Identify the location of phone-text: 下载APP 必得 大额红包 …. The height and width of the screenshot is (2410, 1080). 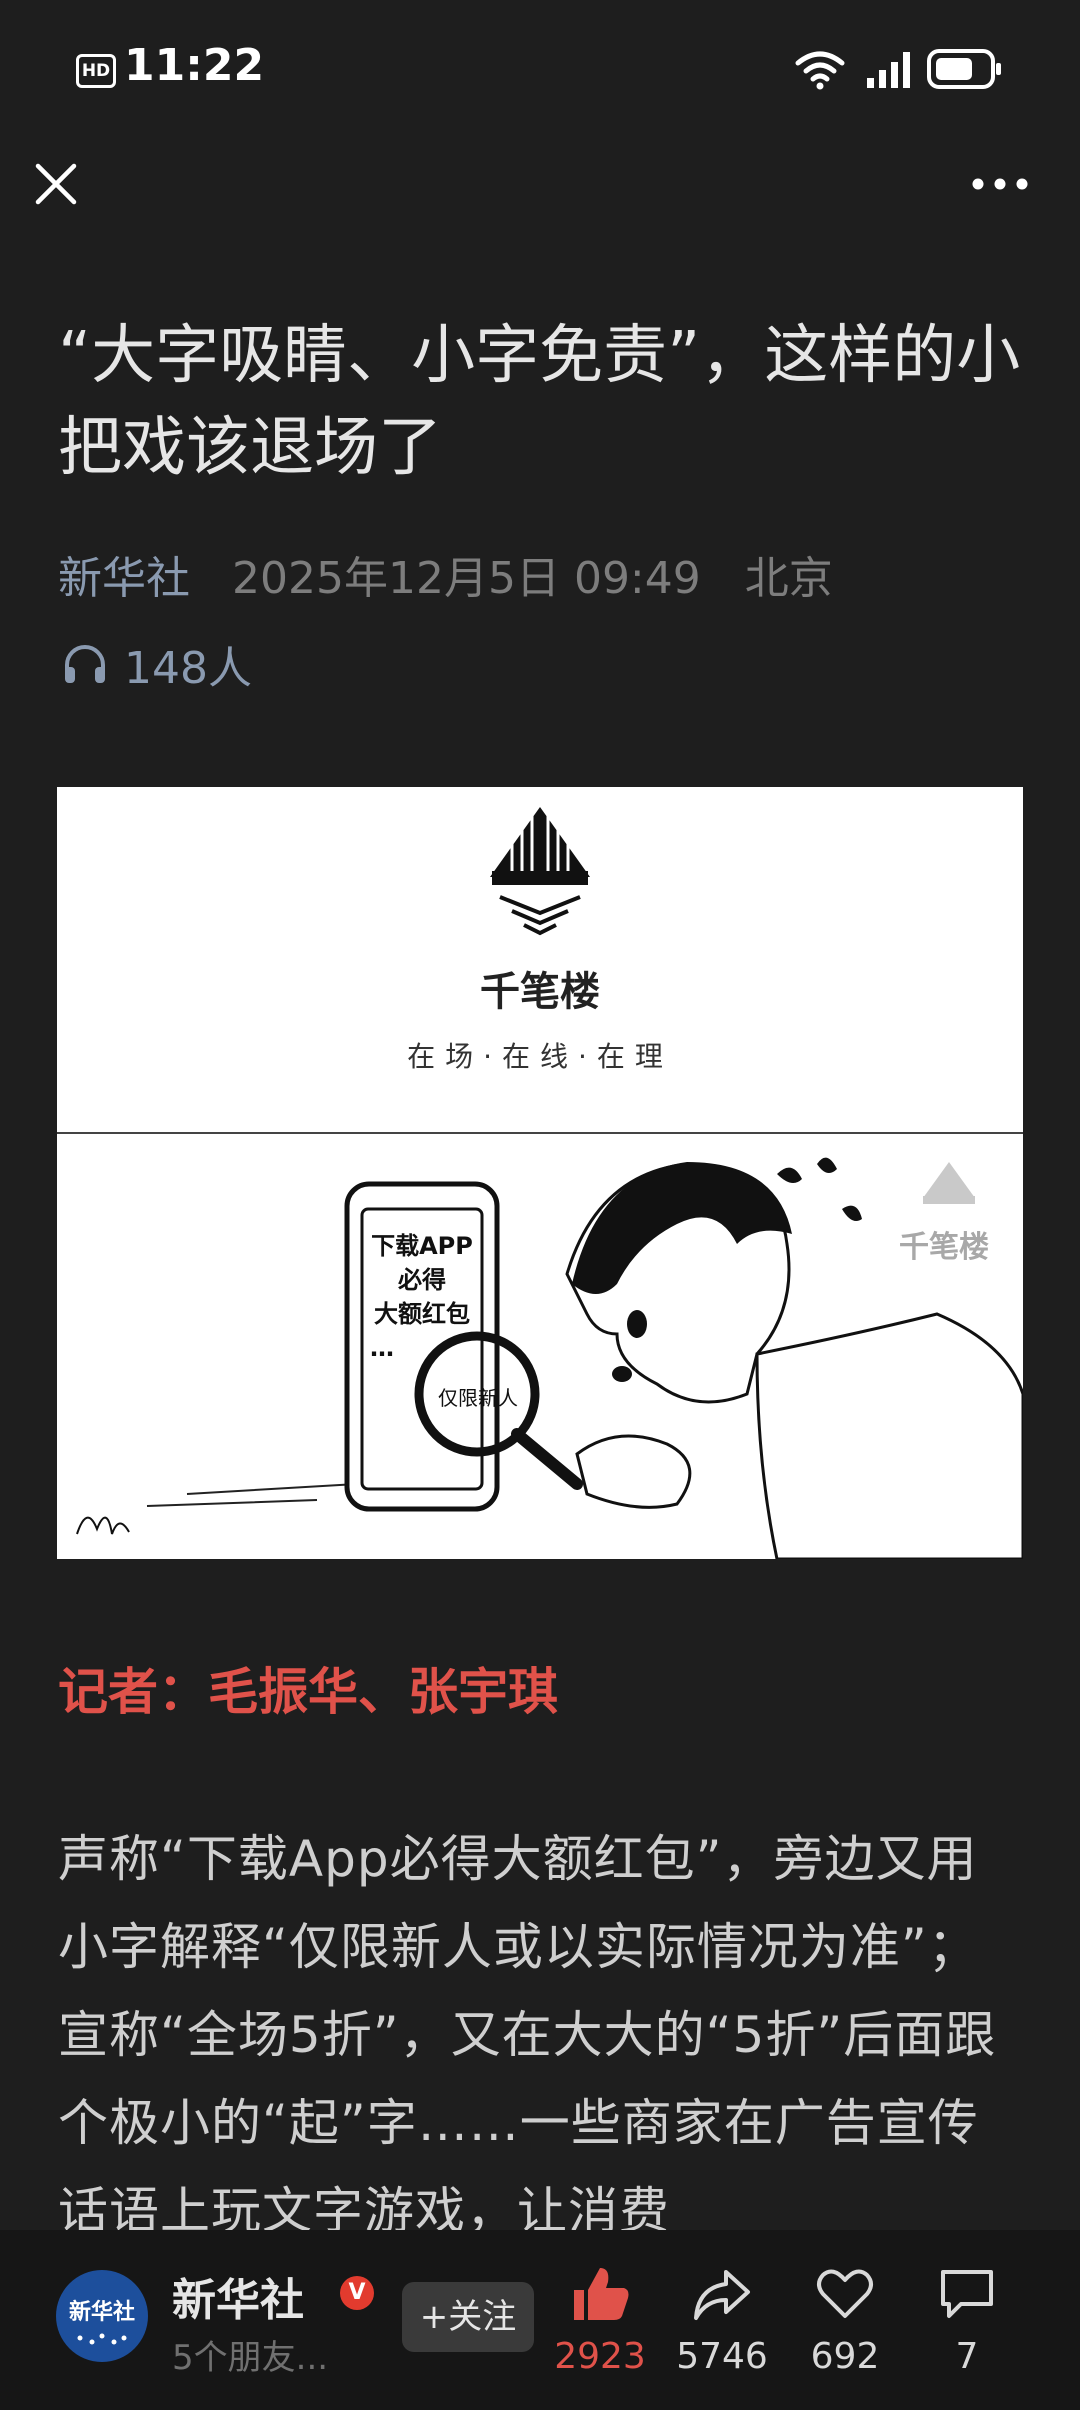
(421, 1297).